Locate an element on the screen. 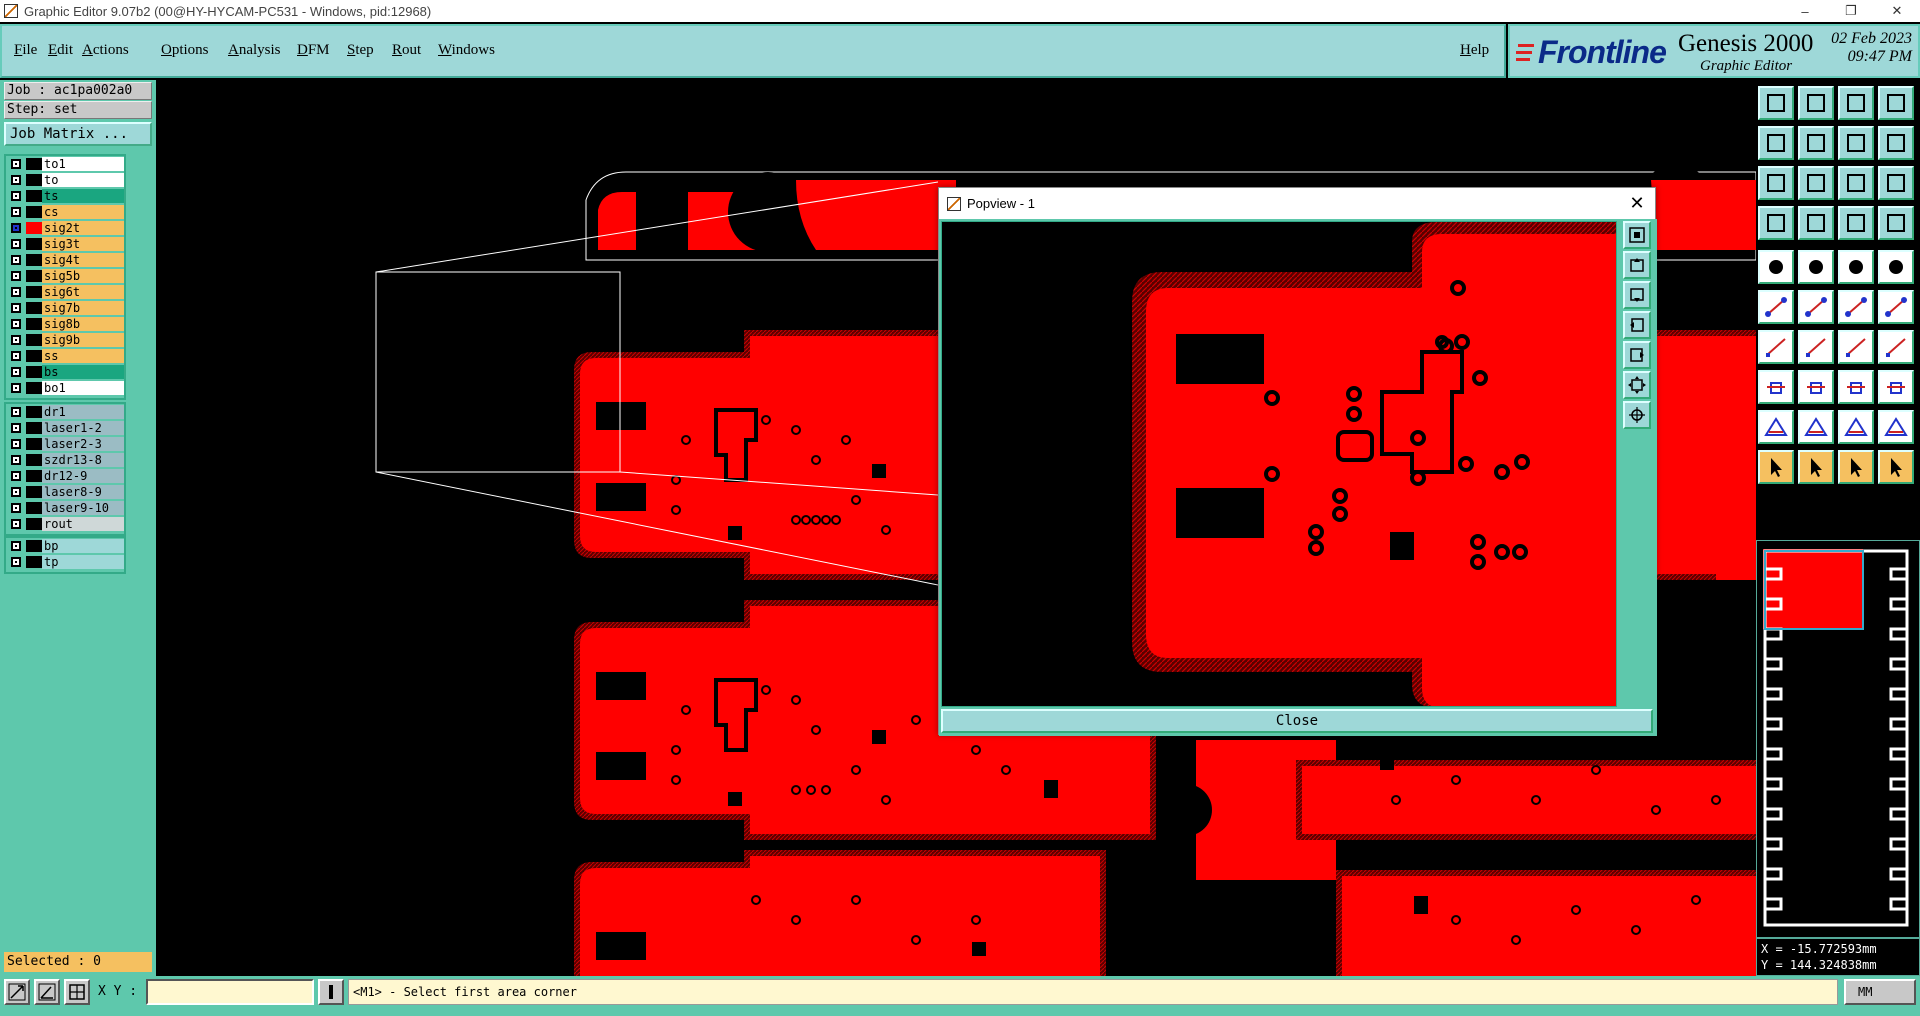 The width and height of the screenshot is (1920, 1016). rotate-button is located at coordinates (1856, 143).